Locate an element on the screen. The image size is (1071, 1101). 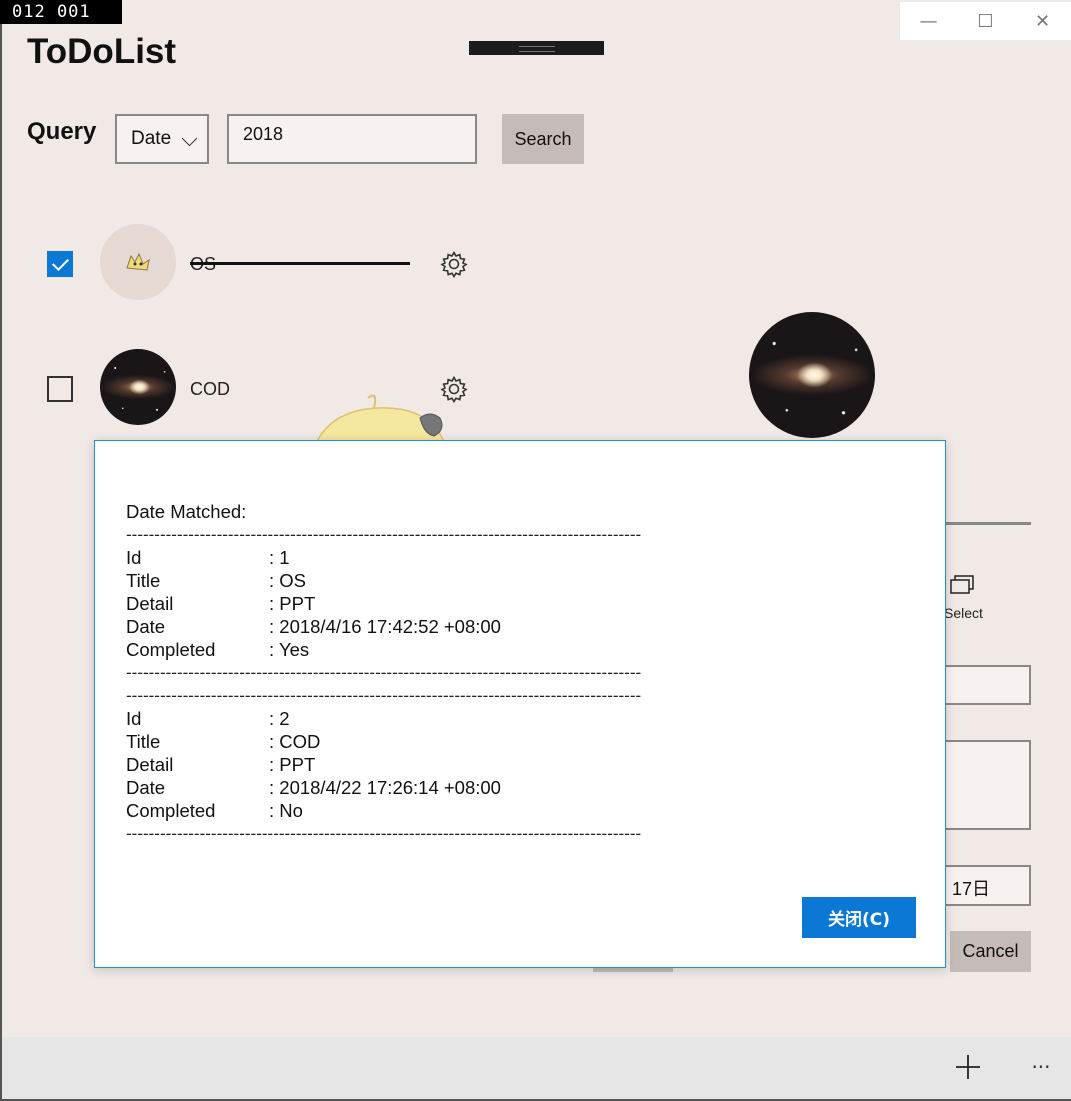
completed-strike-line is located at coordinates (300, 263).